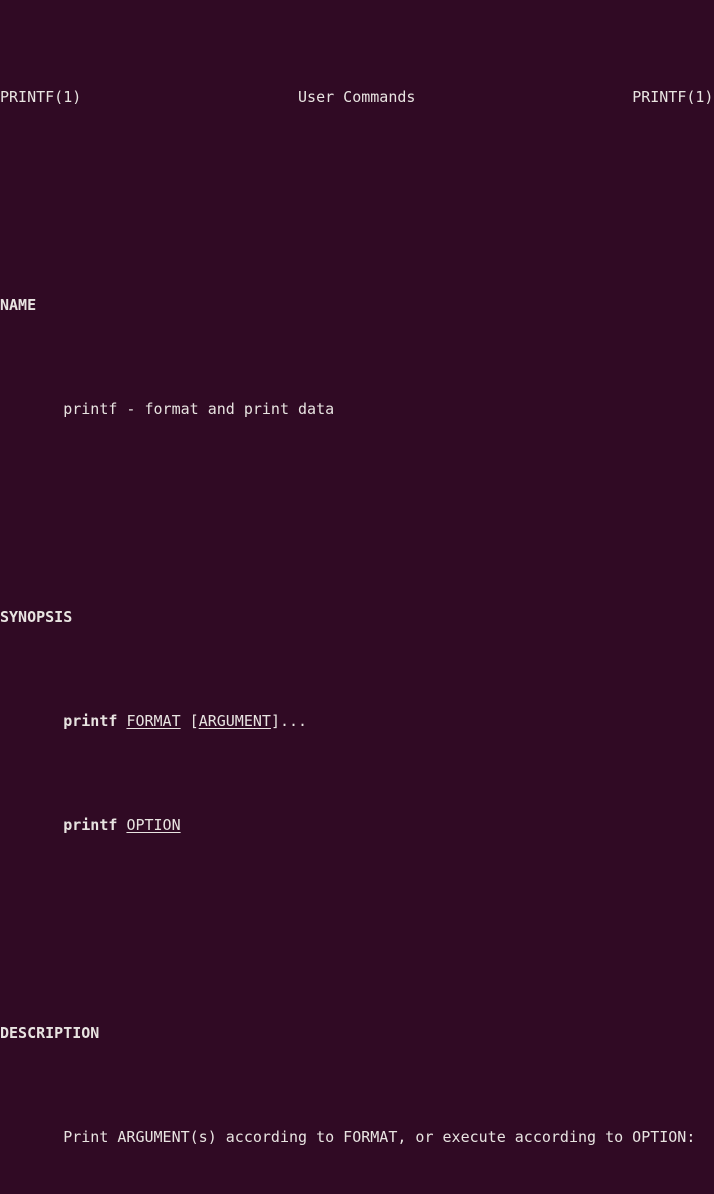 The image size is (714, 1194). Describe the element at coordinates (523, 97) in the screenshot. I see `header-gap-right` at that location.